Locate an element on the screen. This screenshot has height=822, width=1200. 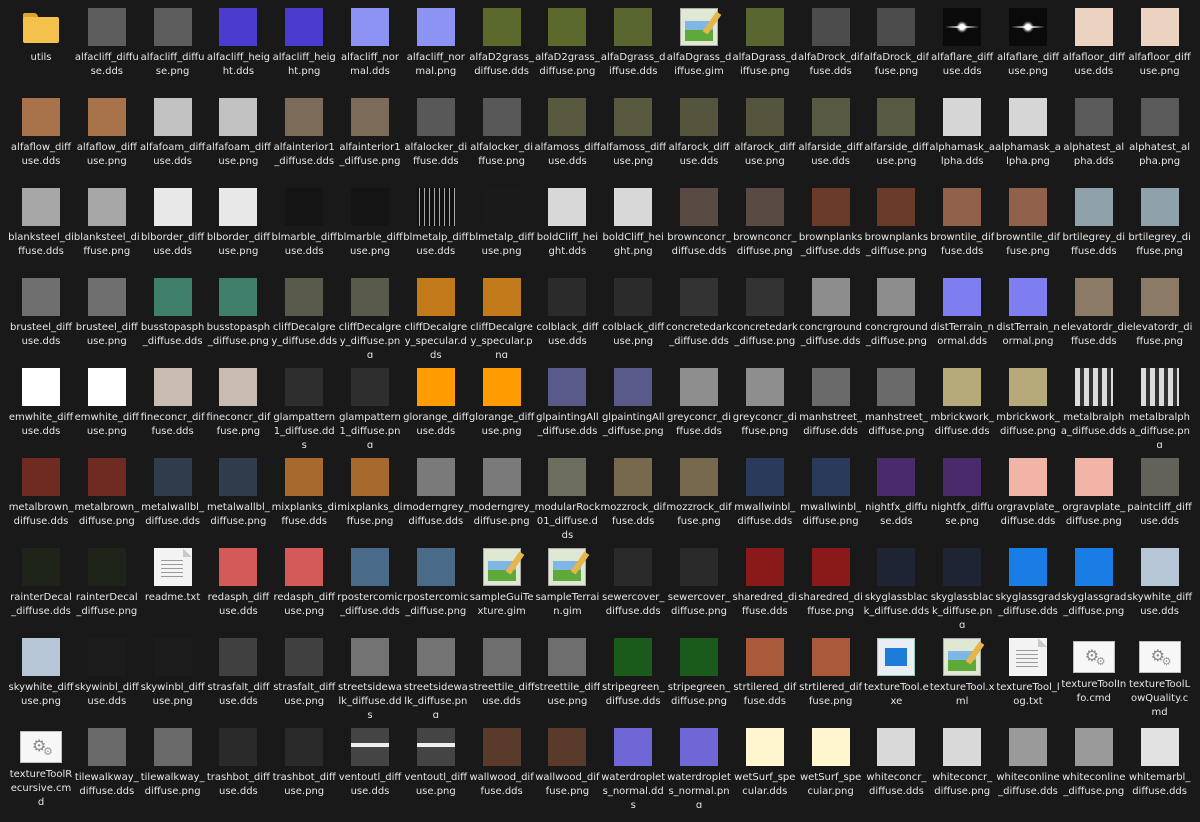
file-item: busstopasph_diffuse.dds is located at coordinates (173, 314).